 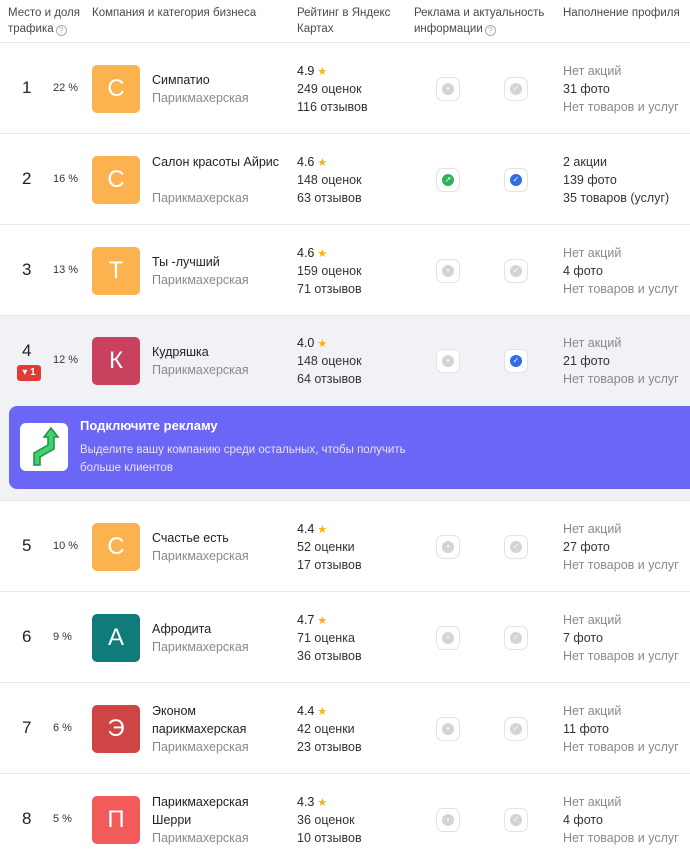 What do you see at coordinates (116, 729) in the screenshot?
I see `company-avatar: Э` at bounding box center [116, 729].